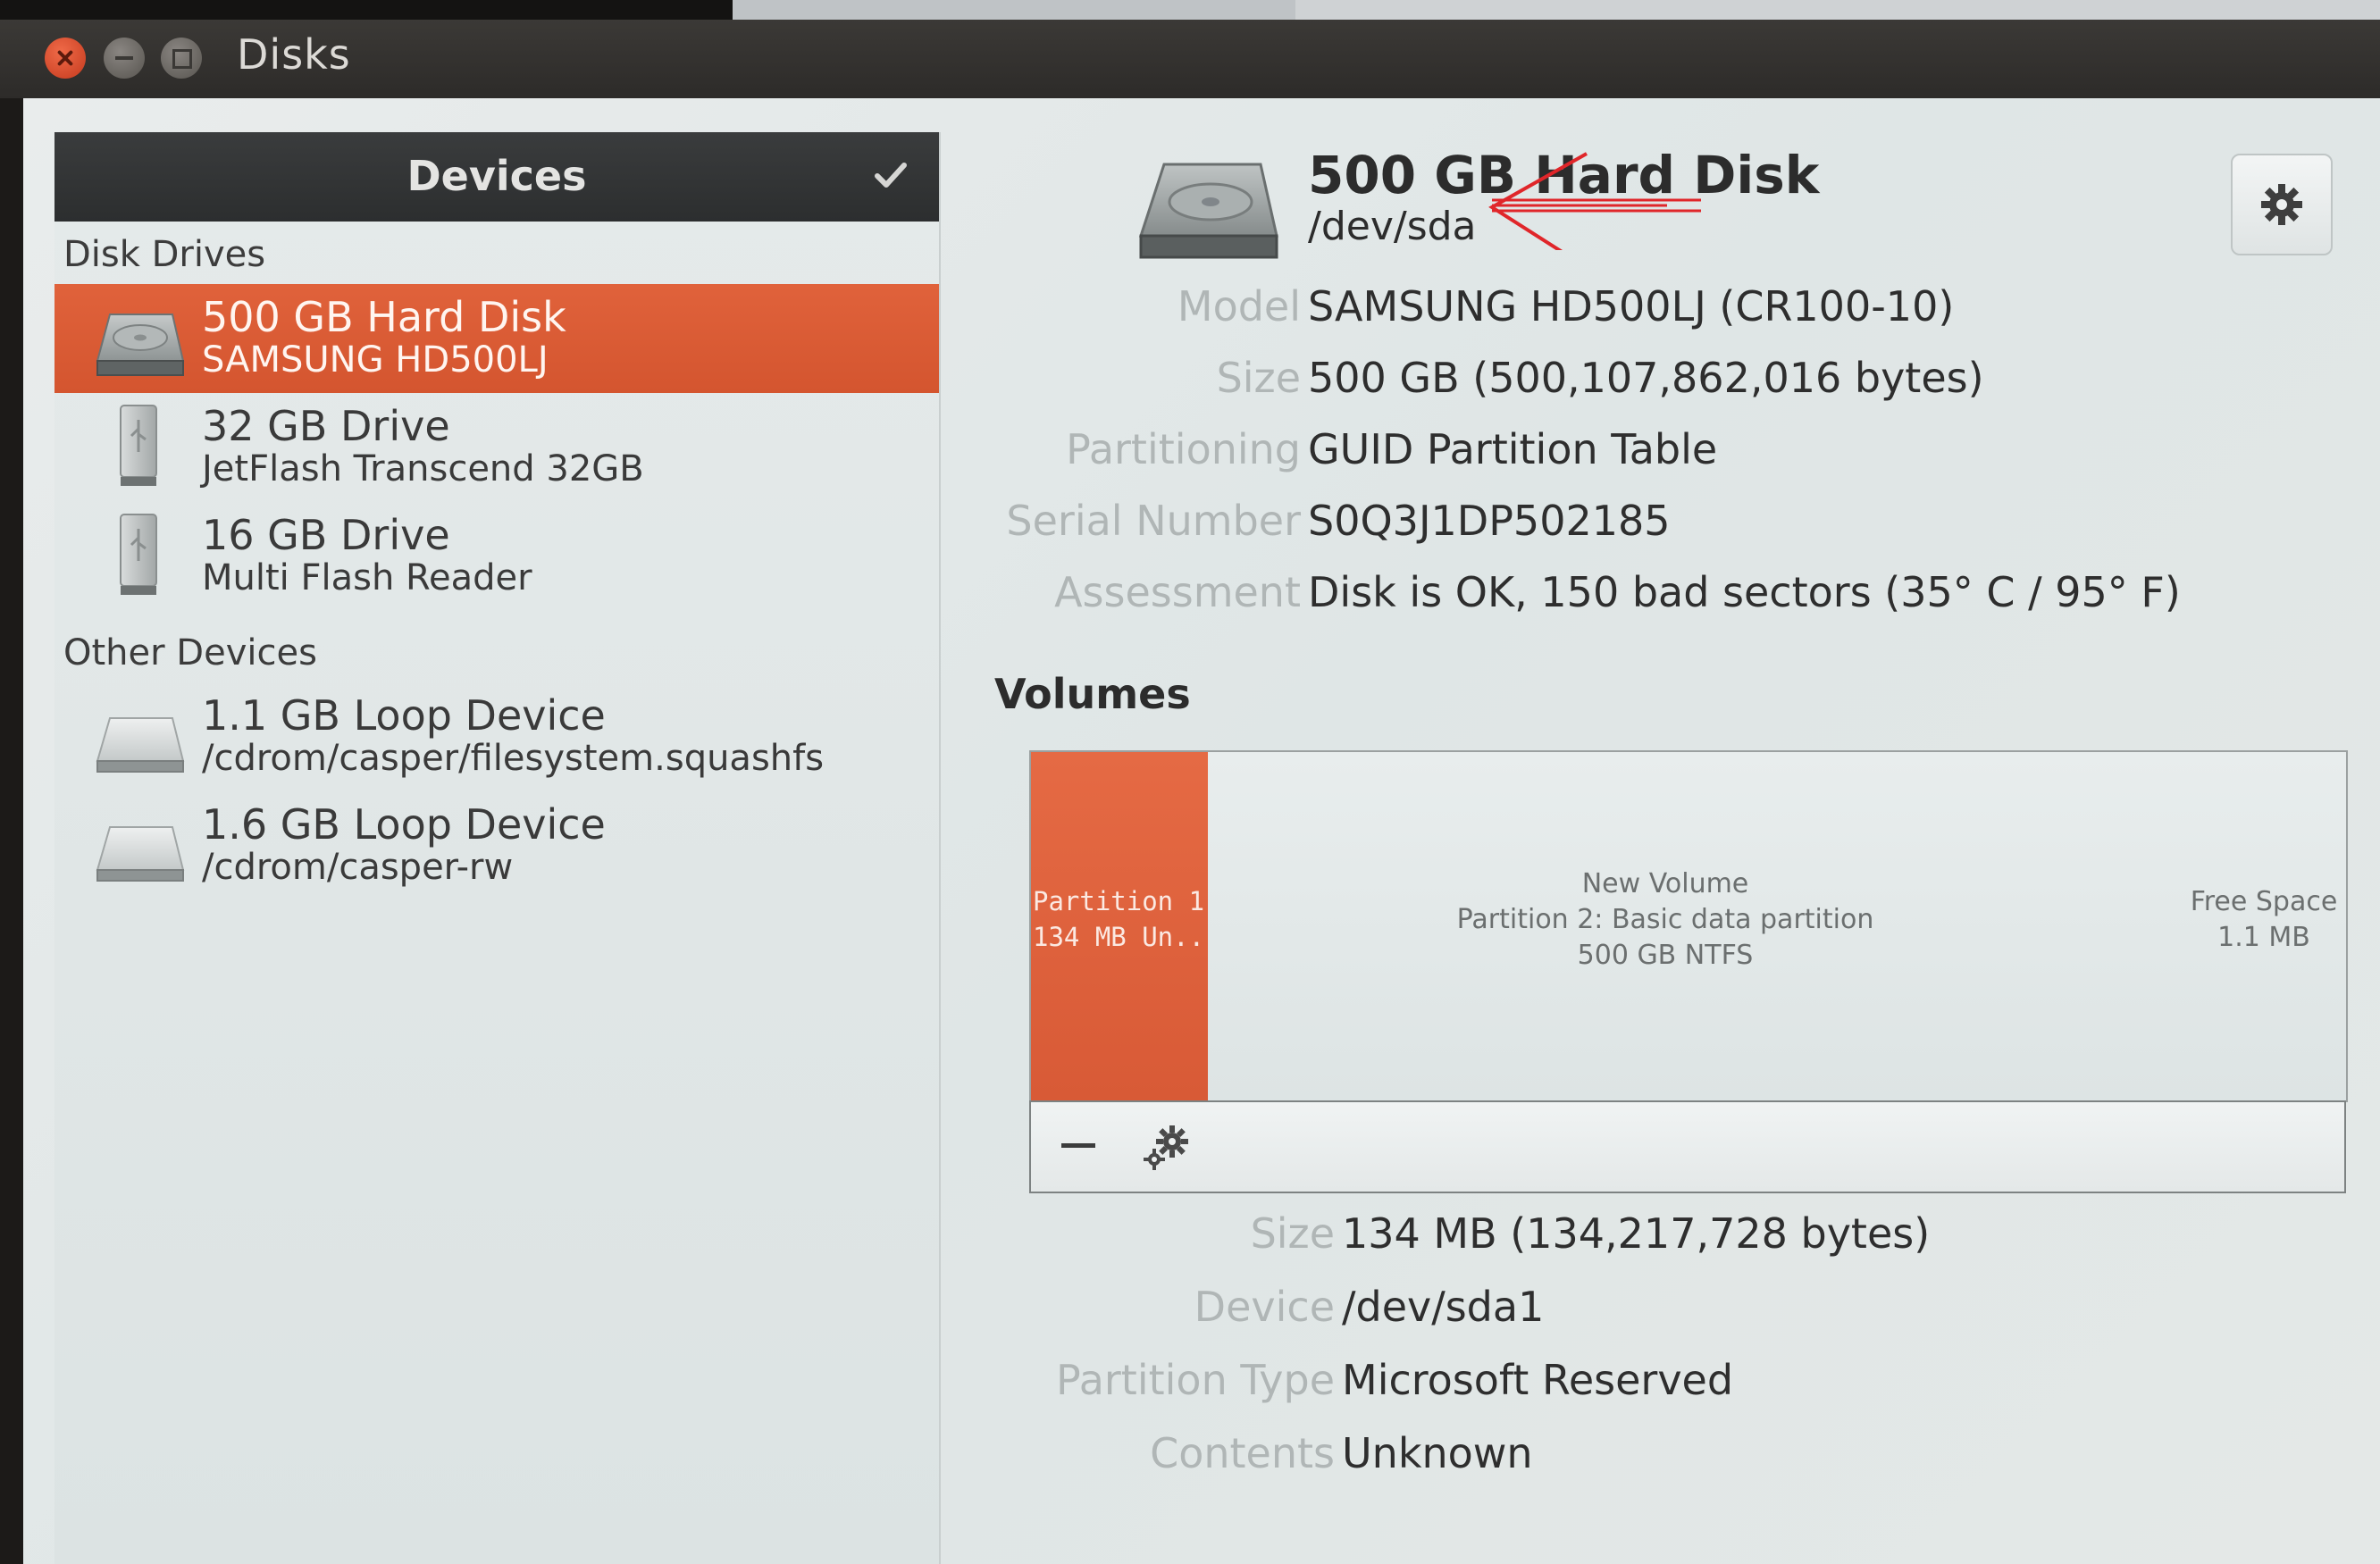 Image resolution: width=2380 pixels, height=1564 pixels. I want to click on partitioning-label: Partitioning, so click(1183, 449).